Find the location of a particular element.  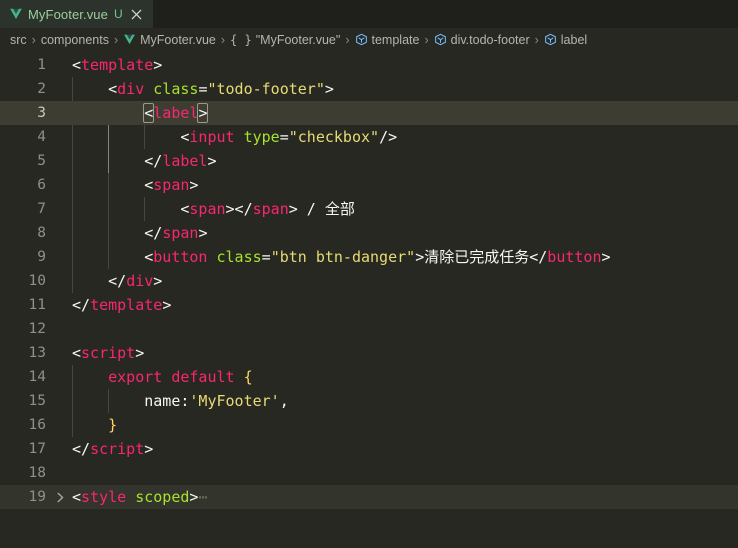

code-line-text: </label> is located at coordinates (144, 161).